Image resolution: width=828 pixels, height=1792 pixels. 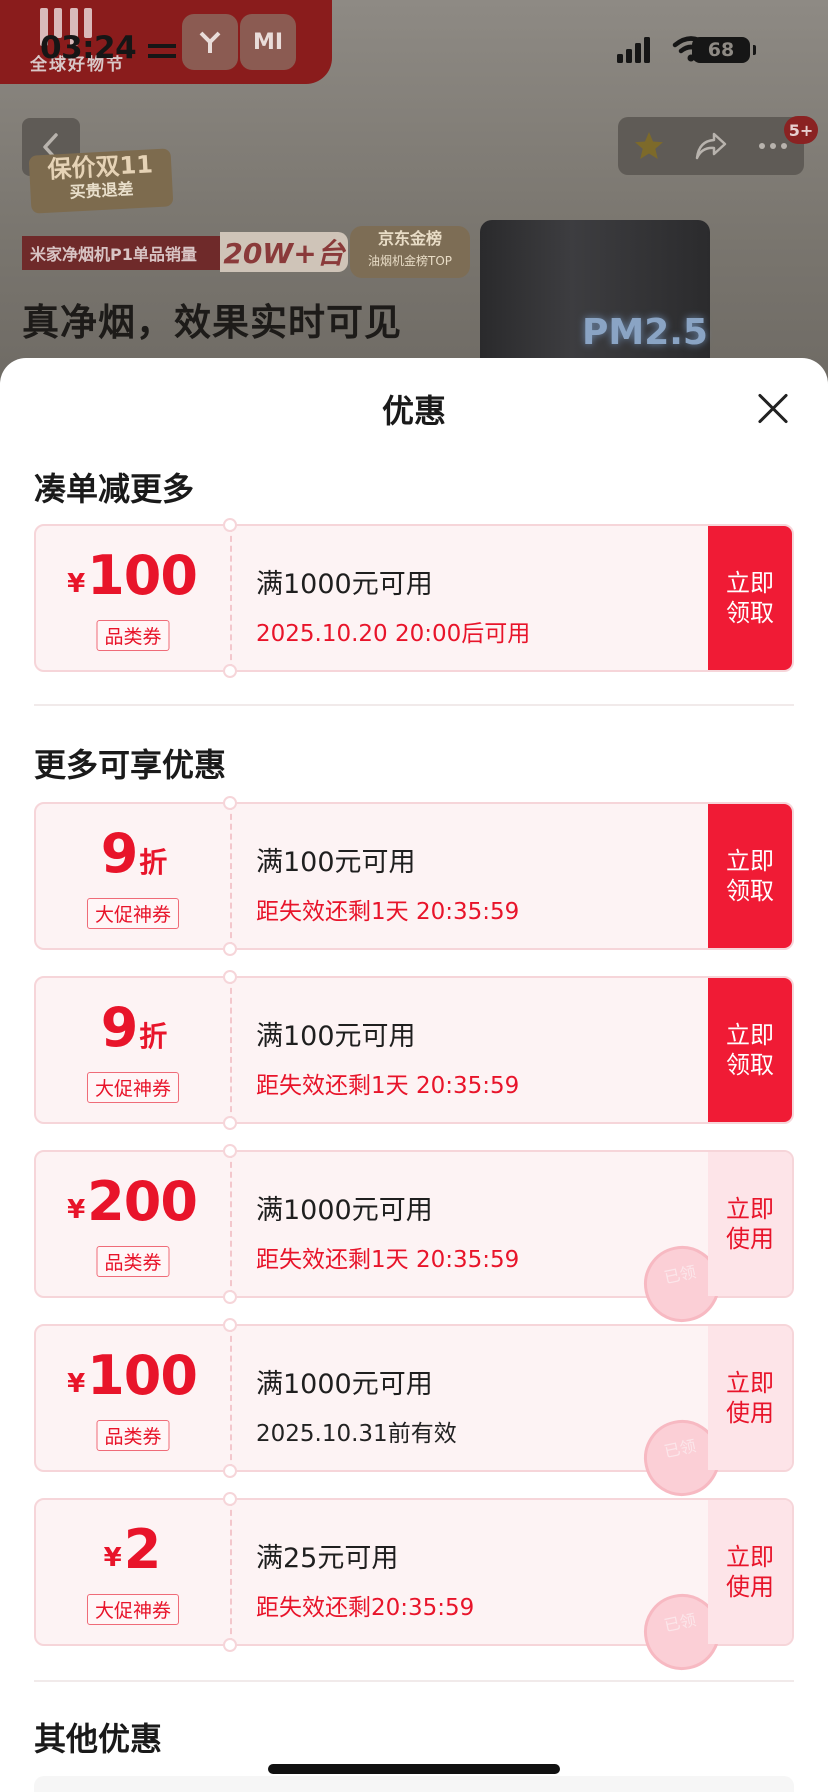 What do you see at coordinates (633, 49) in the screenshot?
I see `signal-icon` at bounding box center [633, 49].